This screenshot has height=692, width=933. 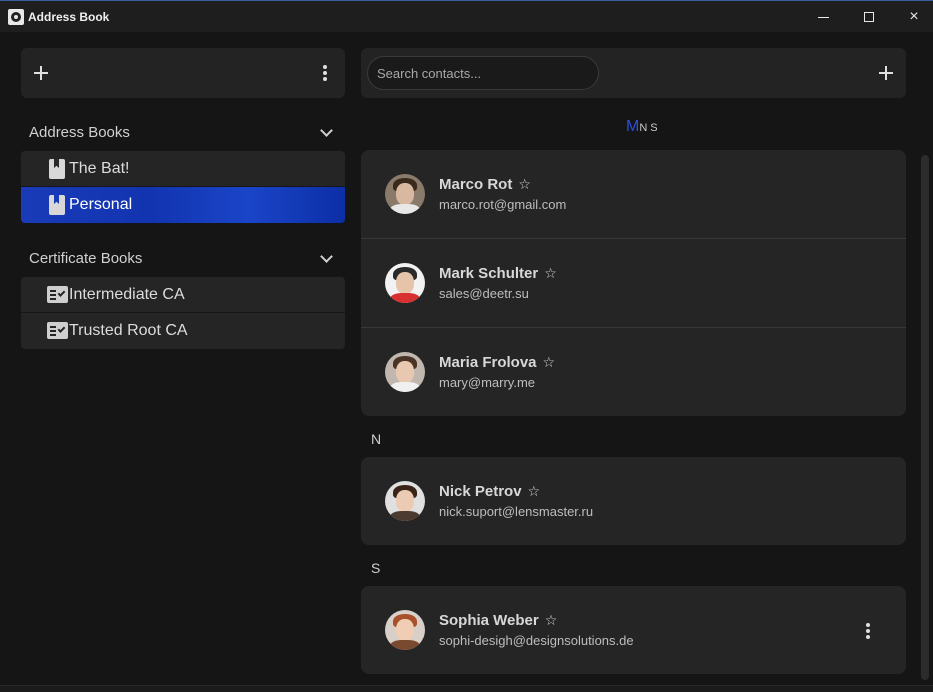 I want to click on group-letter-s: S, so click(x=376, y=568).